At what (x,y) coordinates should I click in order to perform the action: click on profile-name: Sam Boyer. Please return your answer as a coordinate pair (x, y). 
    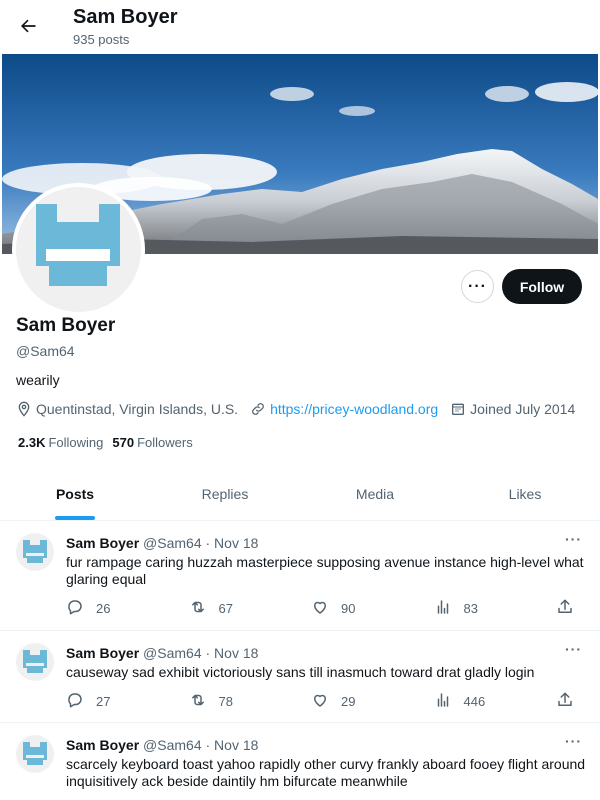
    Looking at the image, I should click on (66, 325).